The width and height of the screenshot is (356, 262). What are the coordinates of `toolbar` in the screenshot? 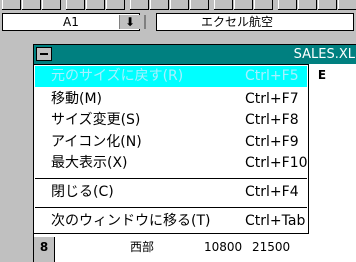 It's located at (178, 5).